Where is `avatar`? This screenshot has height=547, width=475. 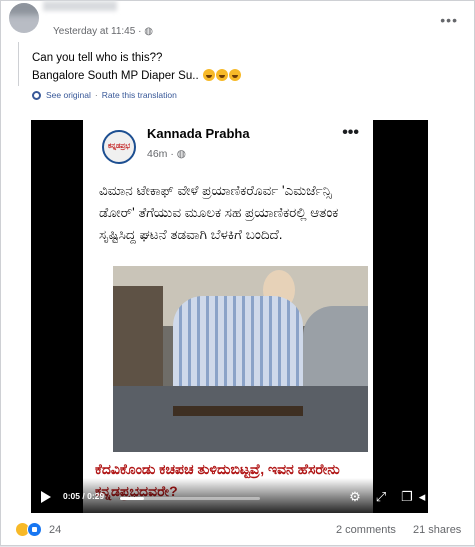
avatar is located at coordinates (24, 18).